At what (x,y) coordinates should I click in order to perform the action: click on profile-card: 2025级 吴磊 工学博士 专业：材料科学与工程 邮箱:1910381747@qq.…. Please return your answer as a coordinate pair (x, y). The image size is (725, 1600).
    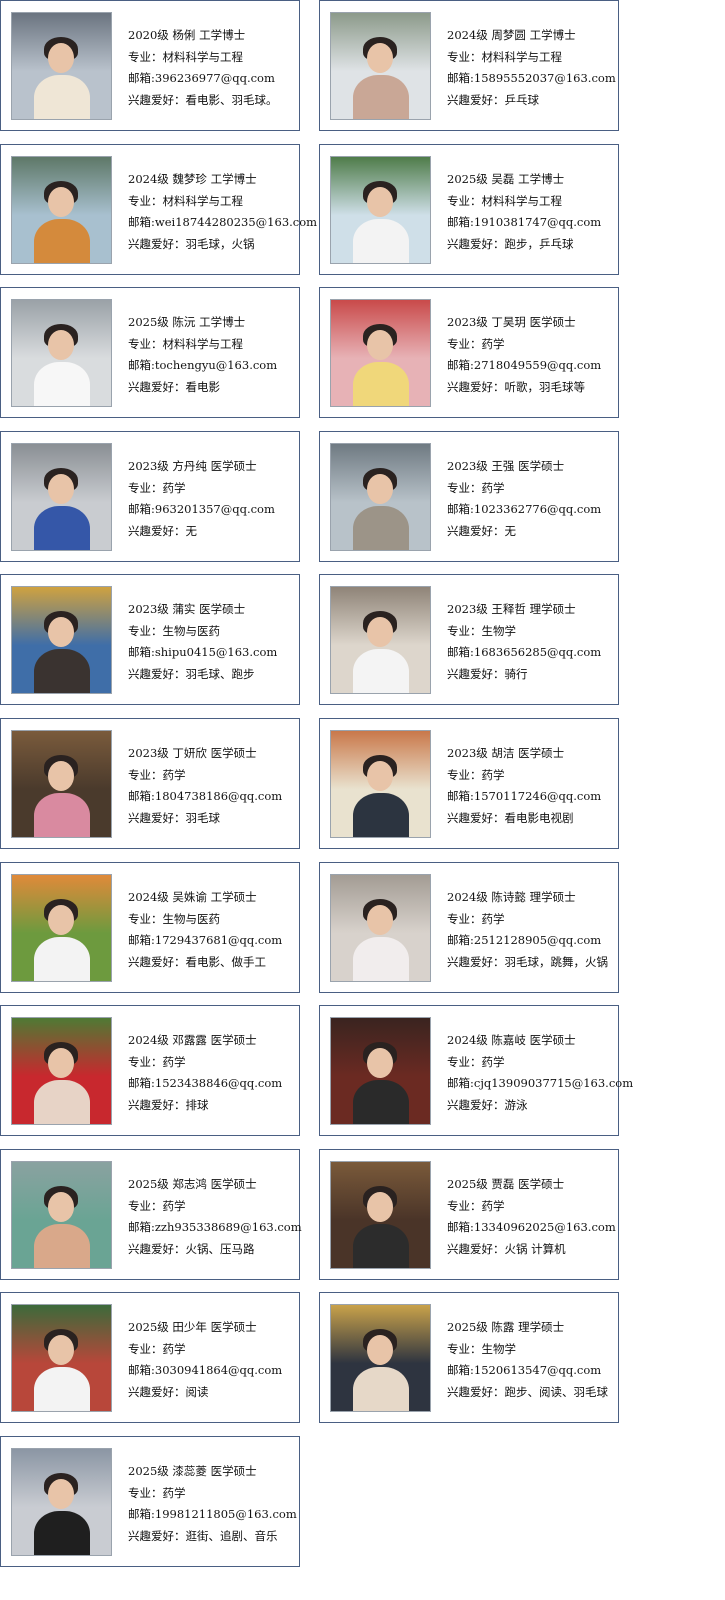
    Looking at the image, I should click on (469, 209).